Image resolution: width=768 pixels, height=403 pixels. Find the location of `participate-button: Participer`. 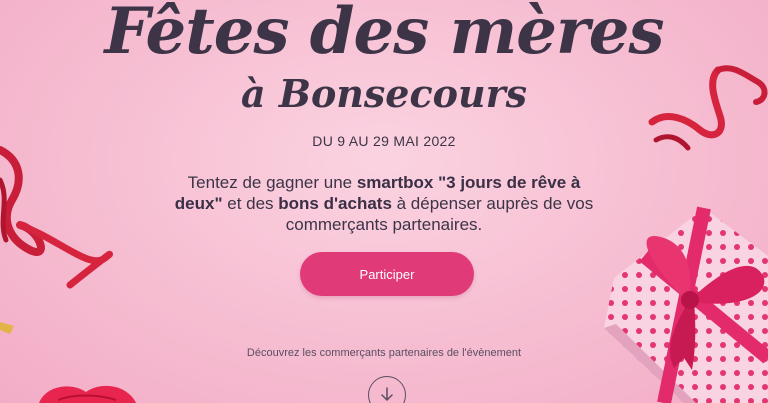

participate-button: Participer is located at coordinates (387, 274).